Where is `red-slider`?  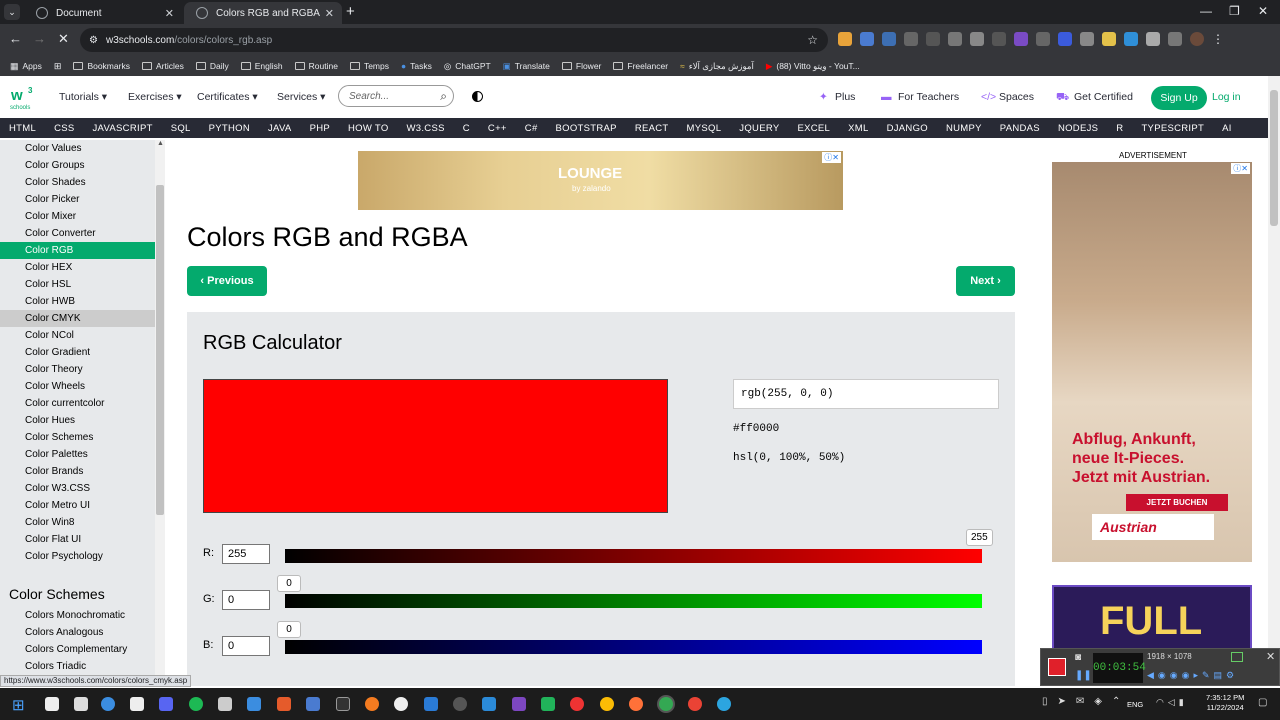
red-slider is located at coordinates (633, 556).